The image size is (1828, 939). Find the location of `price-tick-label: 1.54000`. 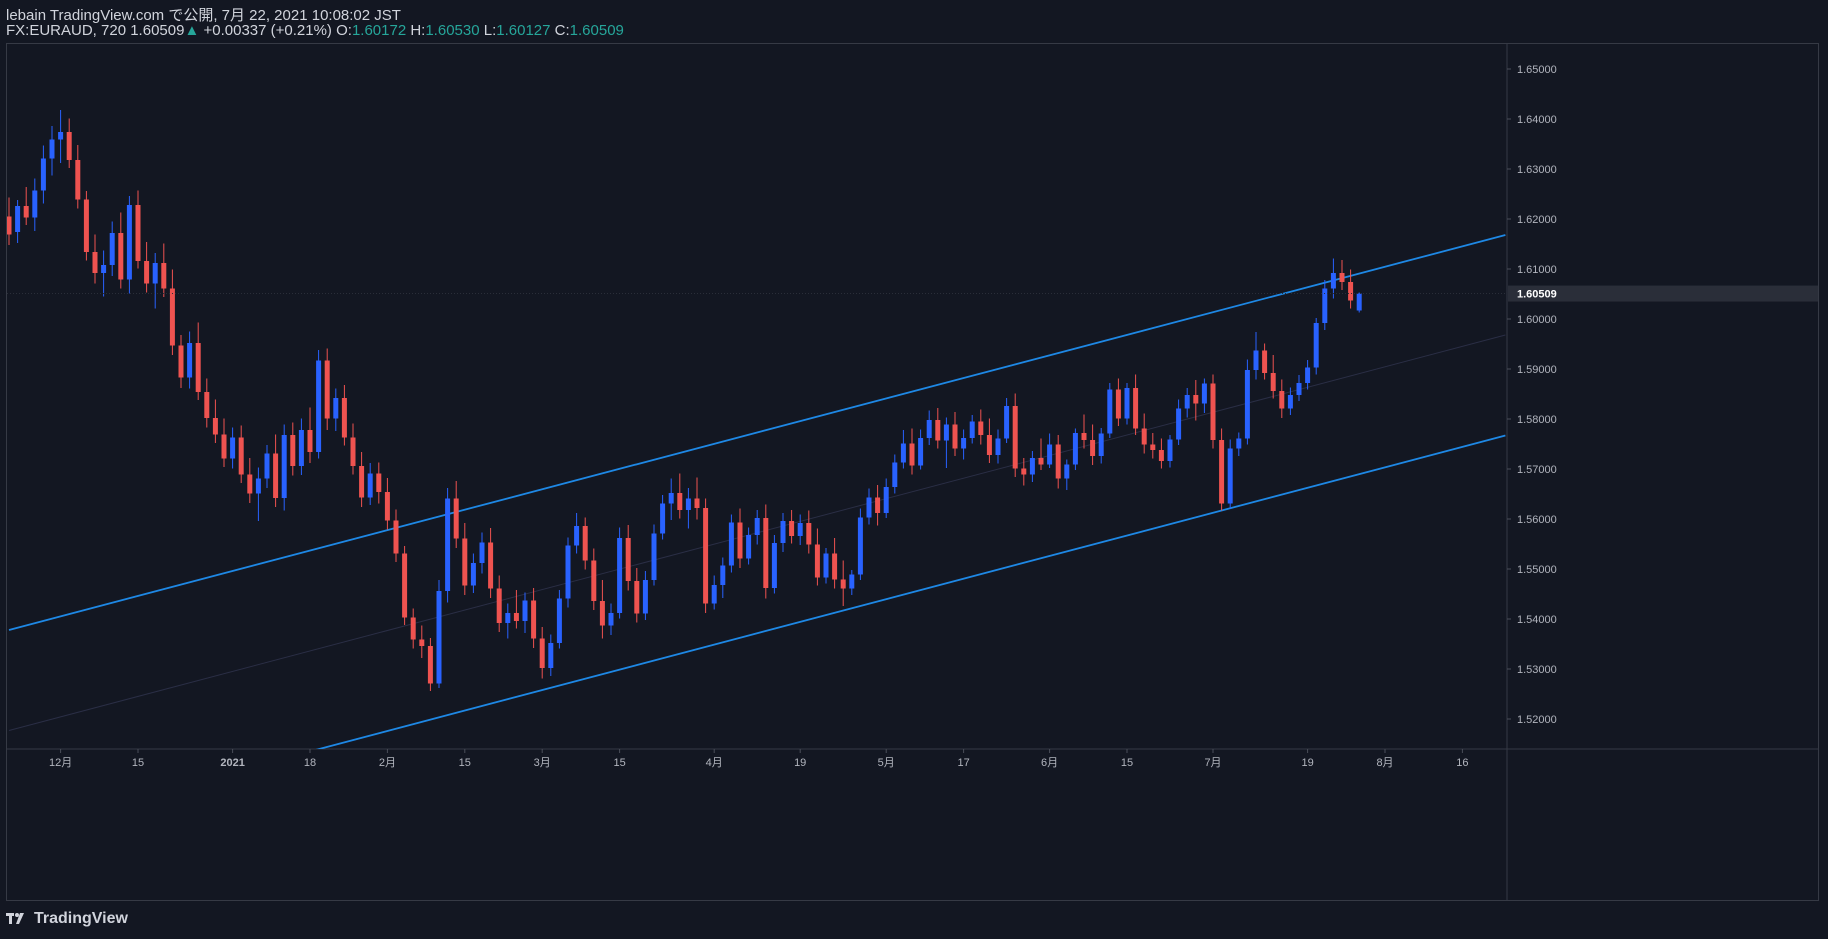

price-tick-label: 1.54000 is located at coordinates (1537, 620).